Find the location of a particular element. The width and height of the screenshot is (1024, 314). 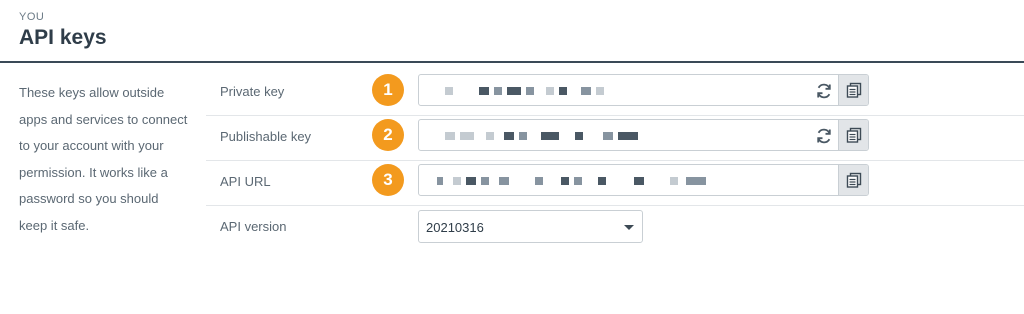

chevron-down-icon is located at coordinates (629, 227).